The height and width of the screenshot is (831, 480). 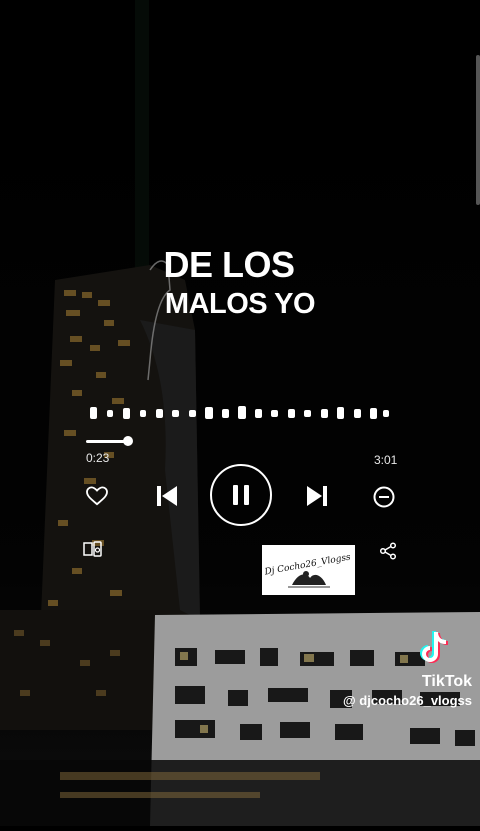 I want to click on share-icon, so click(x=388, y=551).